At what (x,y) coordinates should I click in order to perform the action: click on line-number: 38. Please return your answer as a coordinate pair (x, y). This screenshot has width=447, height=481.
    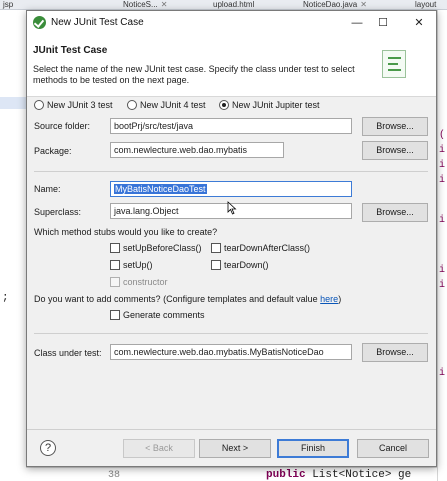
    Looking at the image, I should click on (114, 475).